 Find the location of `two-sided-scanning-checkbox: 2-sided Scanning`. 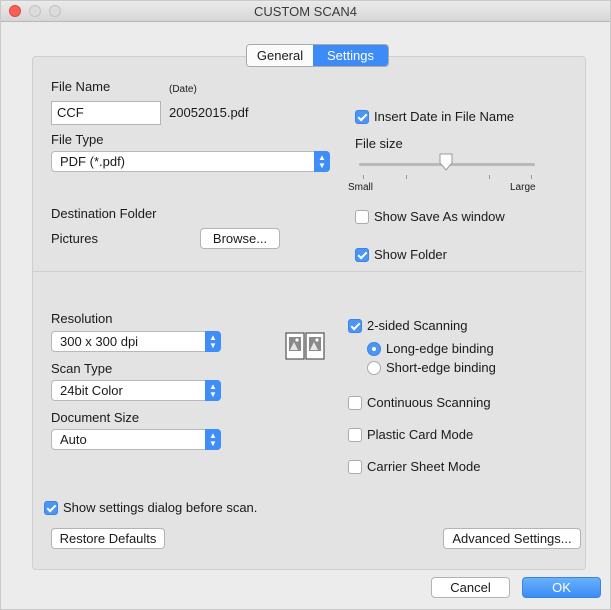

two-sided-scanning-checkbox: 2-sided Scanning is located at coordinates (407, 325).